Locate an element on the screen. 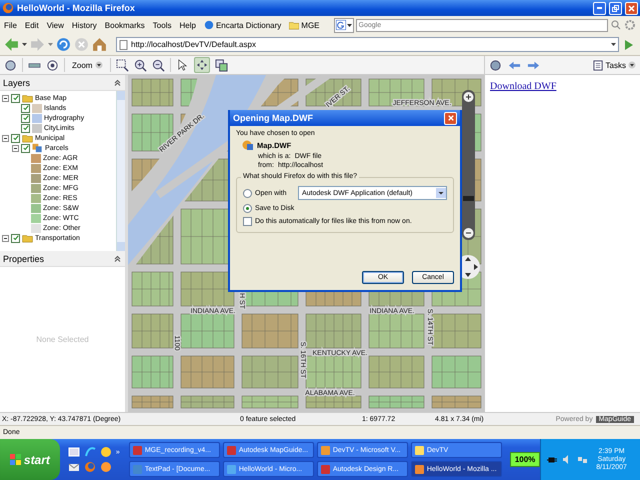  pan-icon is located at coordinates (202, 65).